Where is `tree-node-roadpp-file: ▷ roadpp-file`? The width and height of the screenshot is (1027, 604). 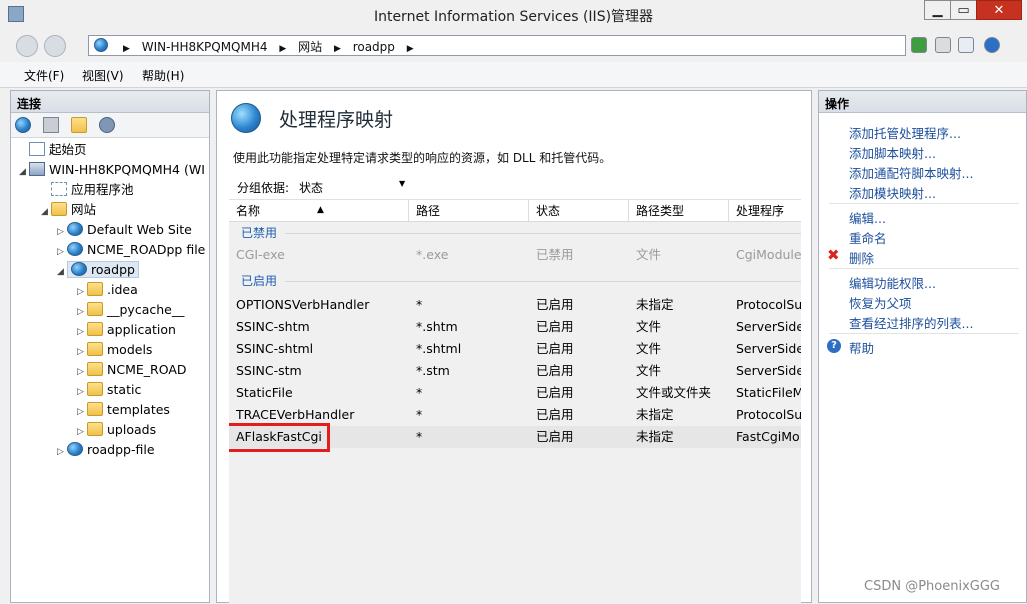 tree-node-roadpp-file: ▷ roadpp-file is located at coordinates (106, 450).